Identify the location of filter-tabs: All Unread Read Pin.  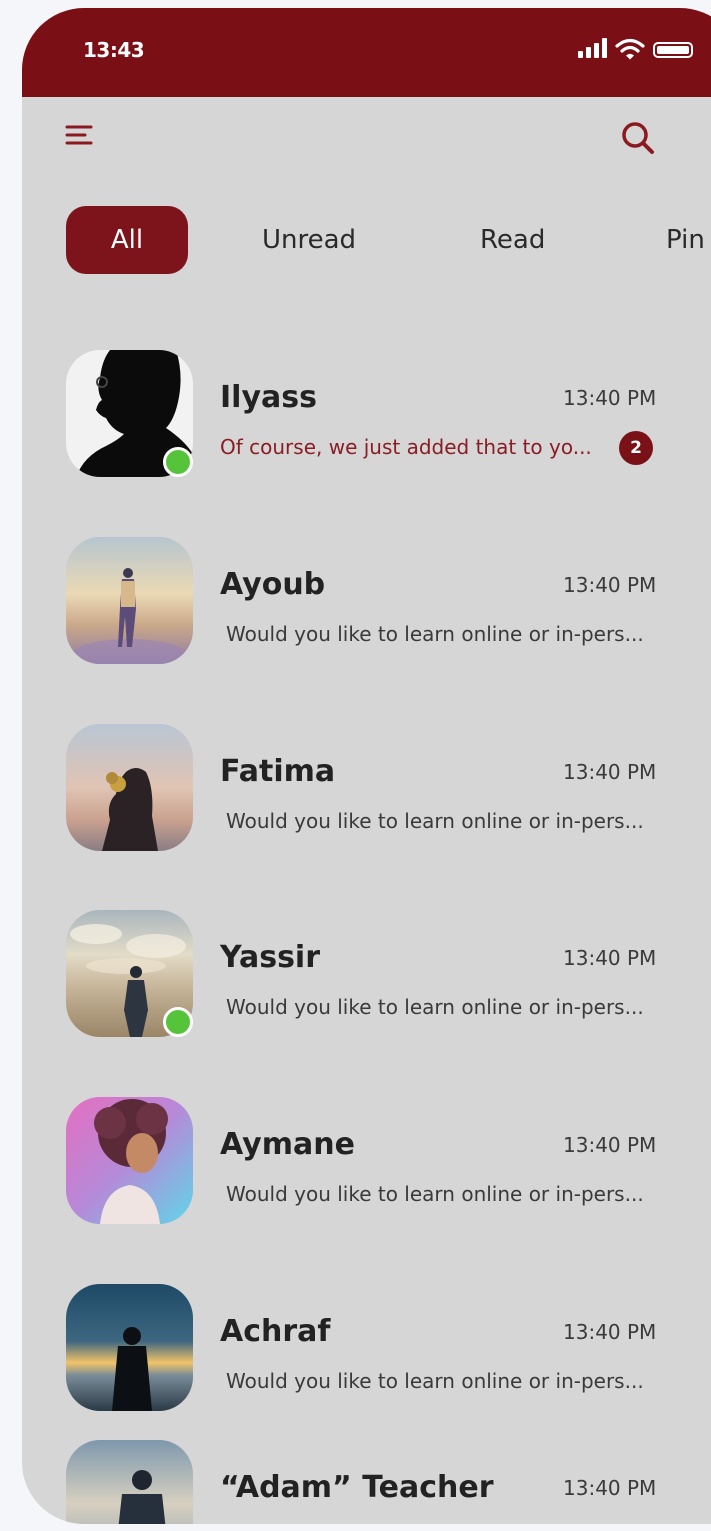
(366, 241).